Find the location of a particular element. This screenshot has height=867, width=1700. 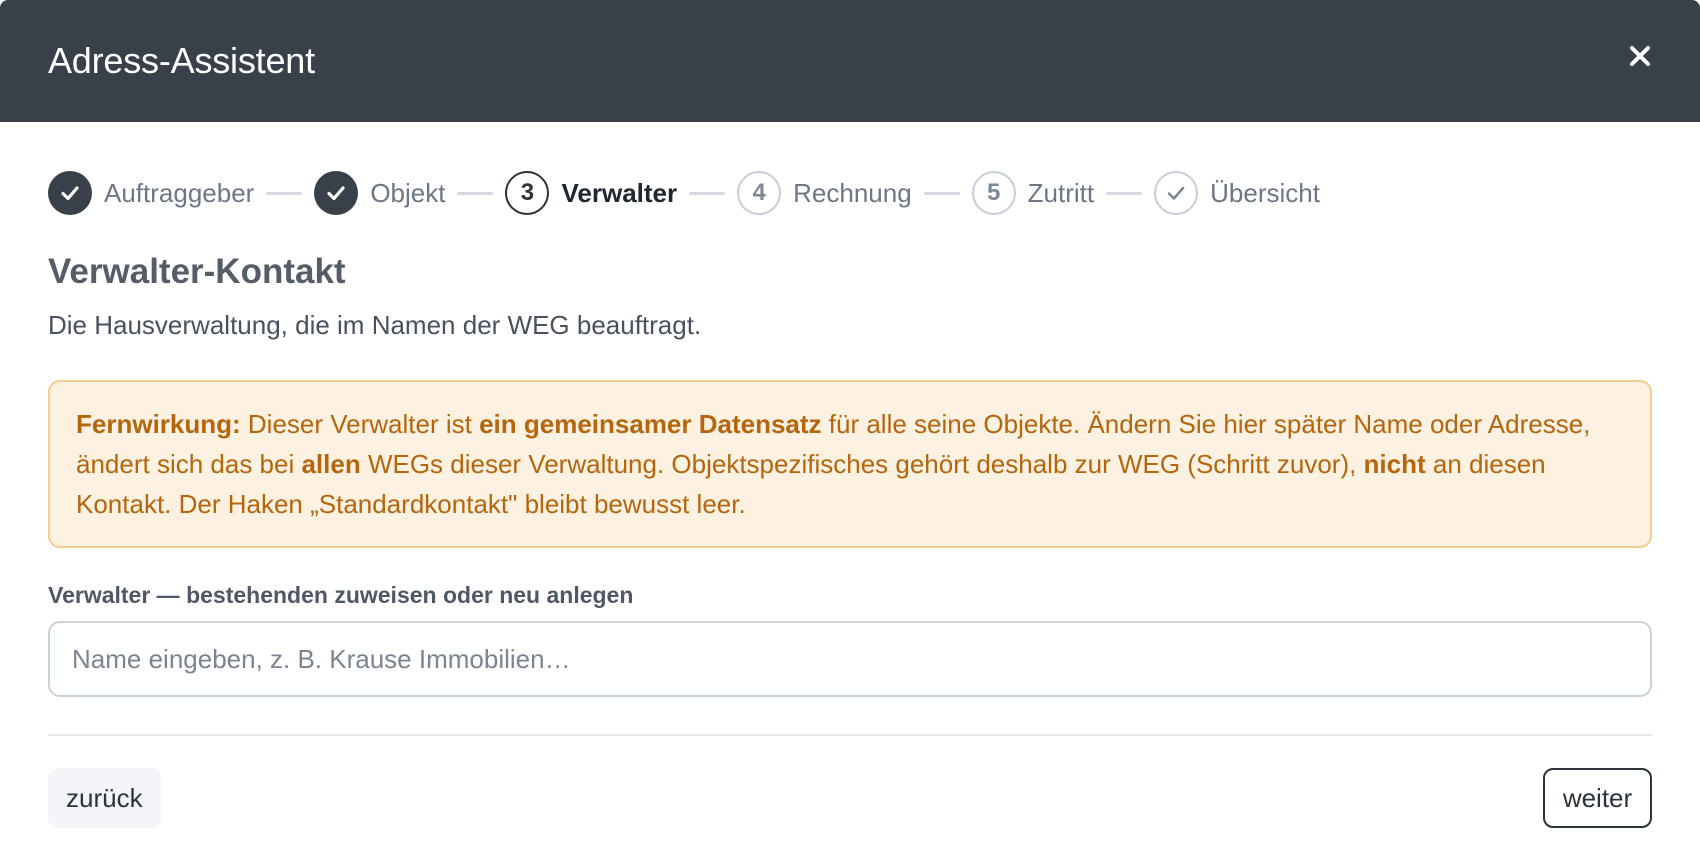

step-indicator: 4 is located at coordinates (759, 193).